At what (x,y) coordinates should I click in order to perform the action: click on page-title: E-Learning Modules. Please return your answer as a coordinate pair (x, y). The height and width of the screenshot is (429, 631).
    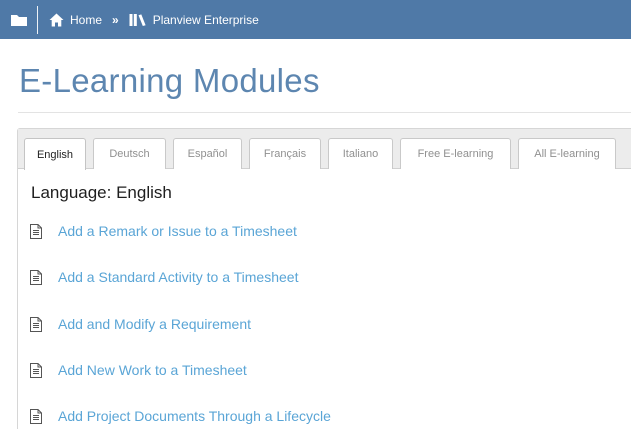
    Looking at the image, I should click on (169, 80).